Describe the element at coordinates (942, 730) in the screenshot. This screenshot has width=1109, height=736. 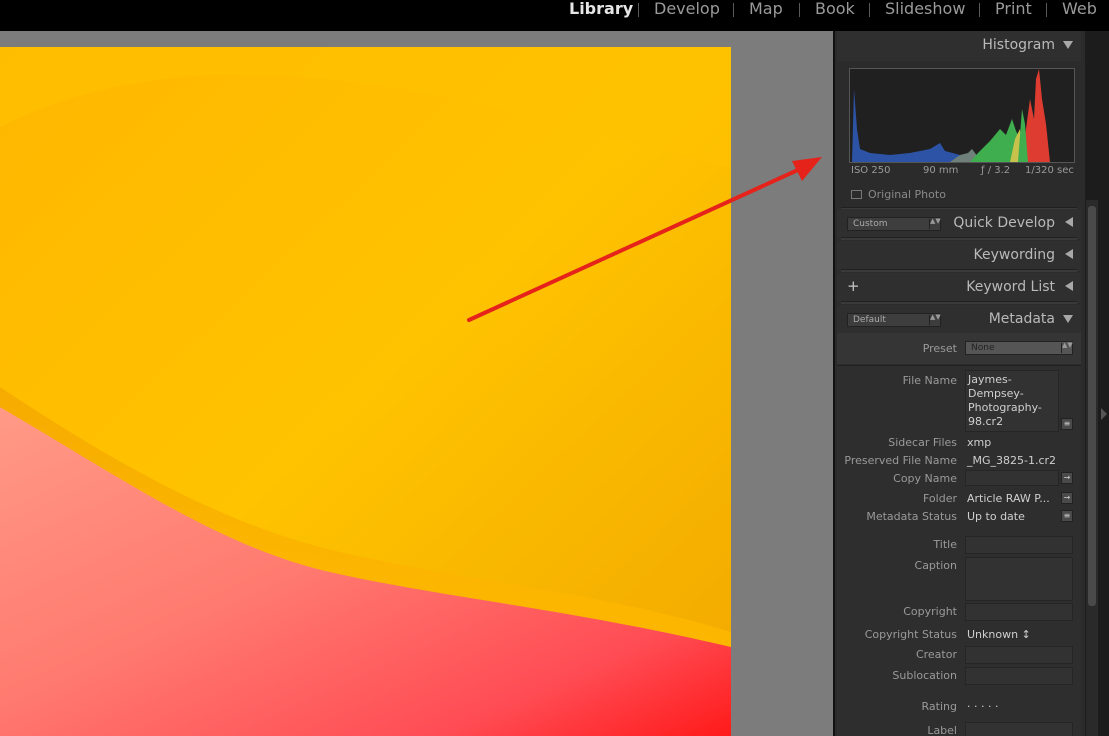
I see `label-label: Label` at that location.